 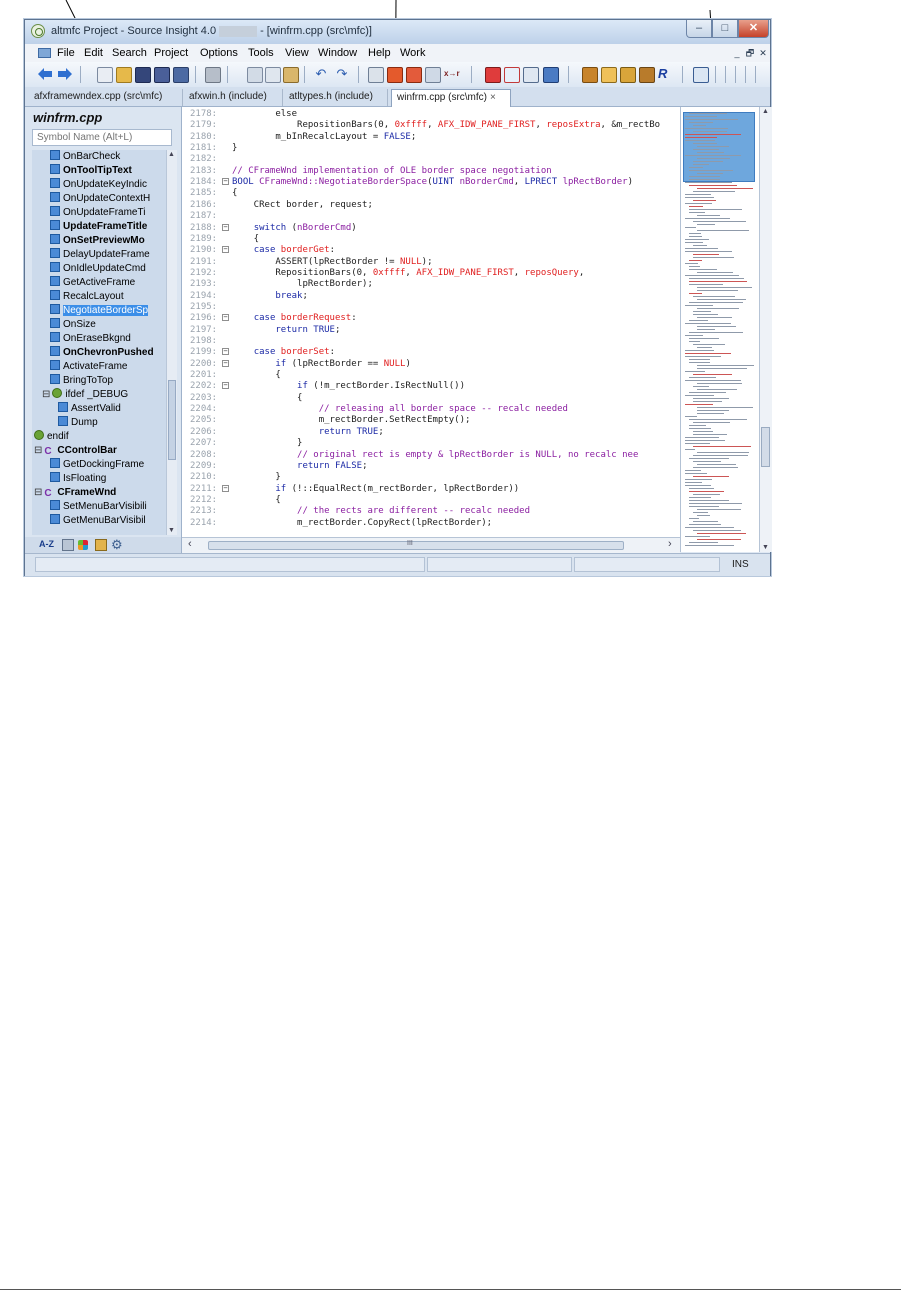 I want to click on code-line: 2181:}, so click(x=431, y=148).